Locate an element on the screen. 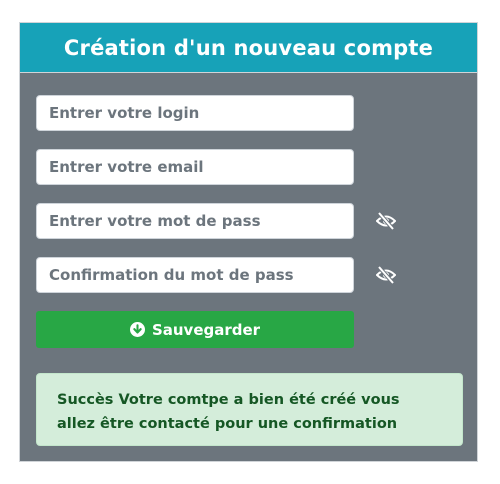 The height and width of the screenshot is (484, 500). password-confirm-visibility-toggle-icon is located at coordinates (386, 275).